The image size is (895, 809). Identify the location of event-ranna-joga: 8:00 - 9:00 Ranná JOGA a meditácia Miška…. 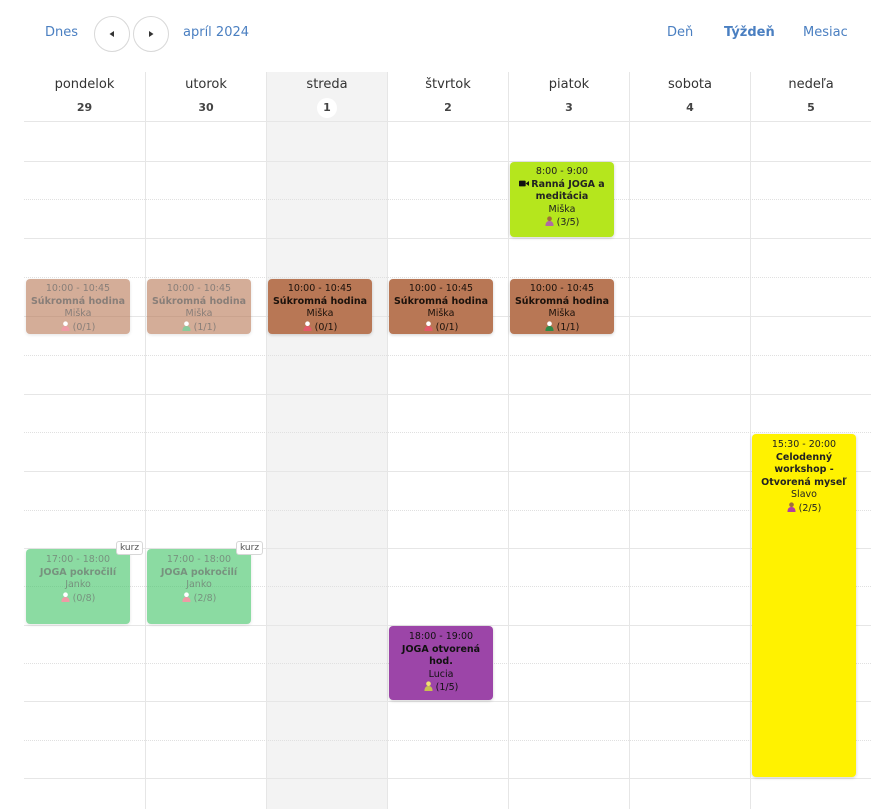
(562, 199).